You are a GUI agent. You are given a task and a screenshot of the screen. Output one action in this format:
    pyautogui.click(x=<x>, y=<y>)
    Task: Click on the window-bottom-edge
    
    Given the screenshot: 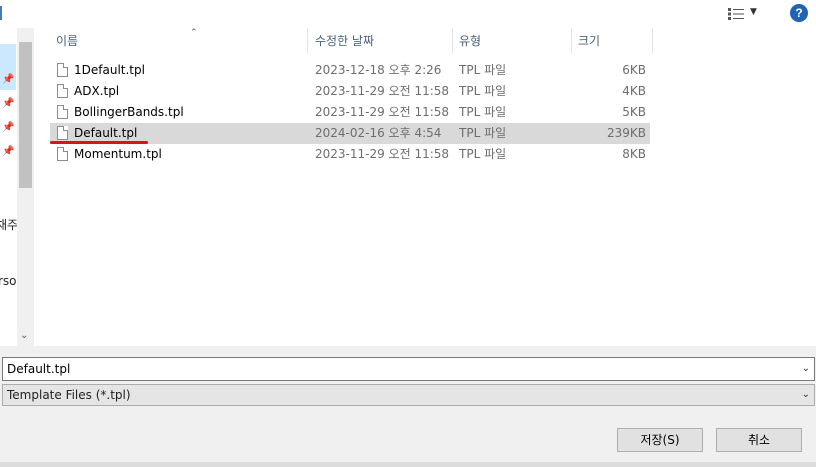 What is the action you would take?
    pyautogui.click(x=408, y=464)
    